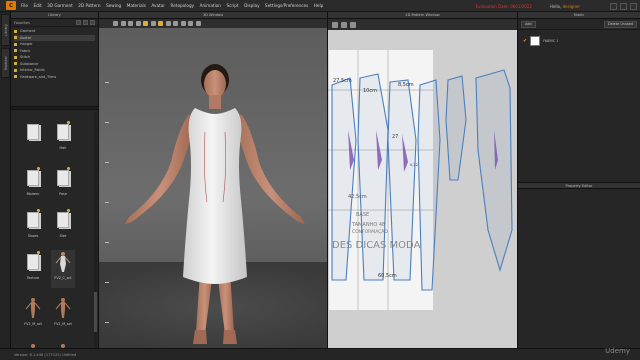  Describe the element at coordinates (370, 91) in the screenshot. I see `measurement-label: 10cm` at that location.